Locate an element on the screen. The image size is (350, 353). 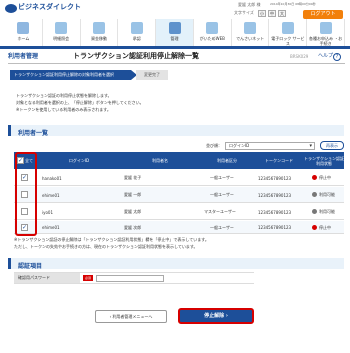
cell-user-name: 愛媛 次郎 is located at coordinates (133, 227).